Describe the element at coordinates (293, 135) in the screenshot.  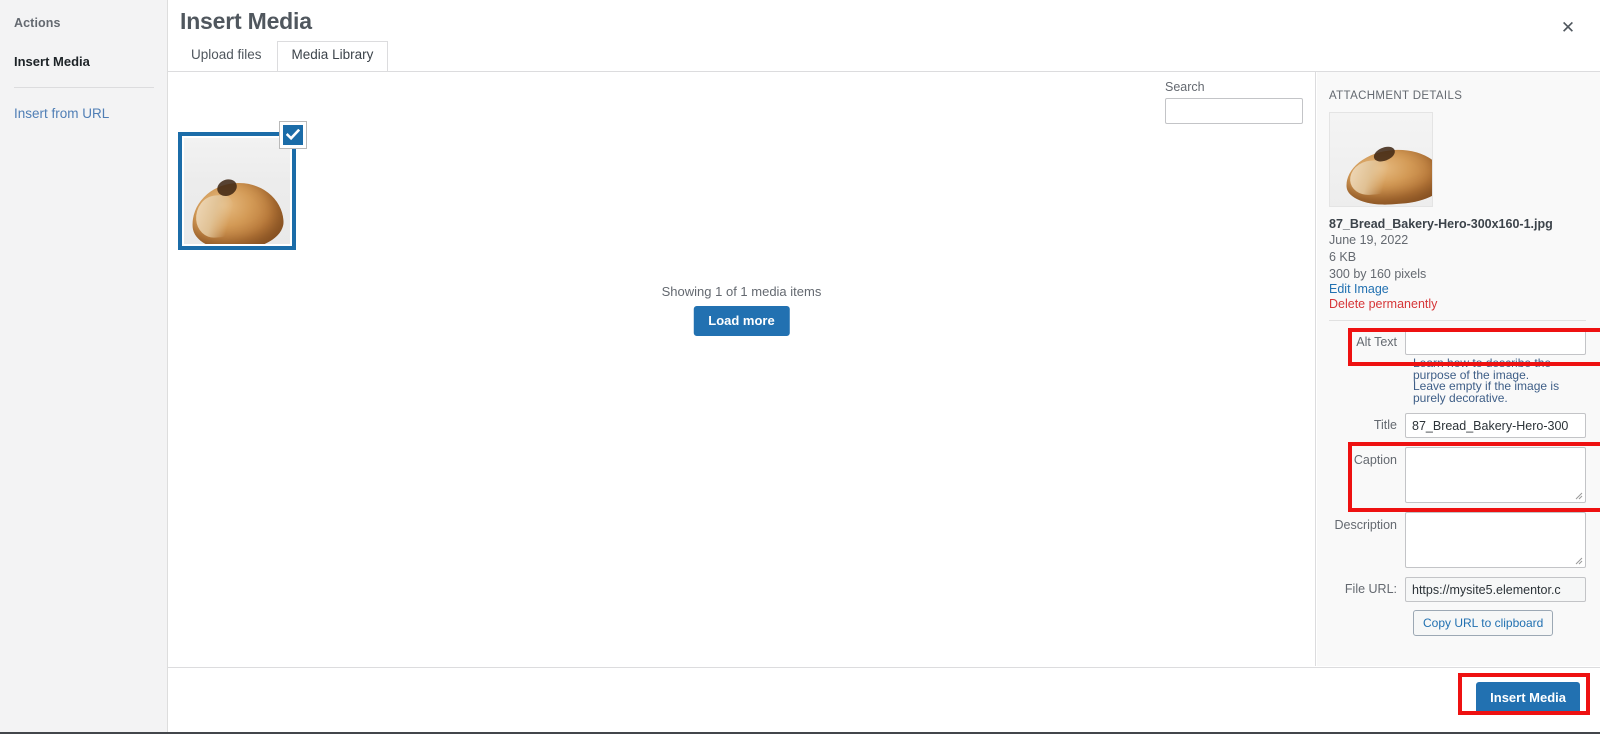
I see `checkmark-icon` at that location.